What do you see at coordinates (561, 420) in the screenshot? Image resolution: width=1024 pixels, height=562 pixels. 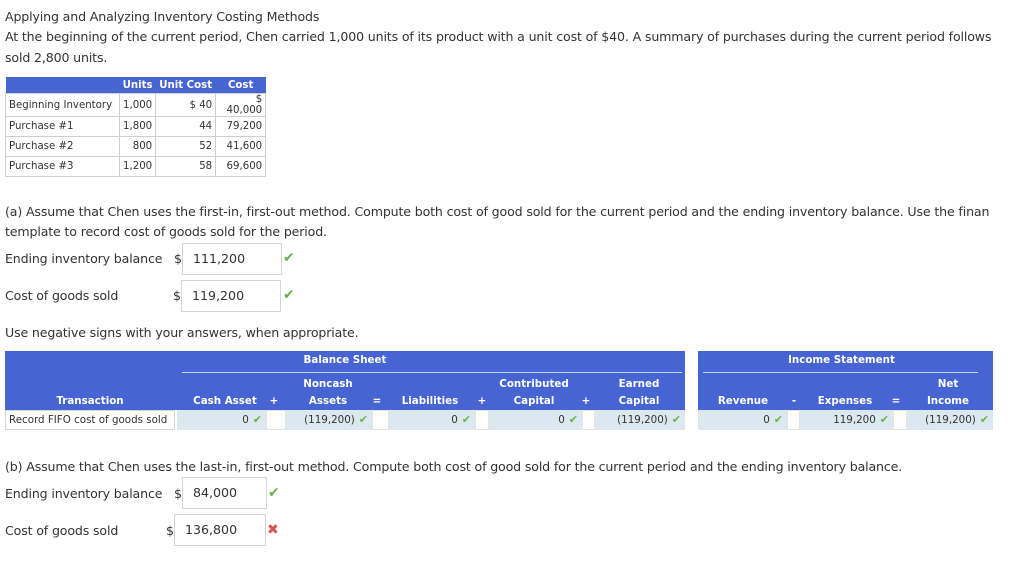 I see `contributed-capital-value: 0` at bounding box center [561, 420].